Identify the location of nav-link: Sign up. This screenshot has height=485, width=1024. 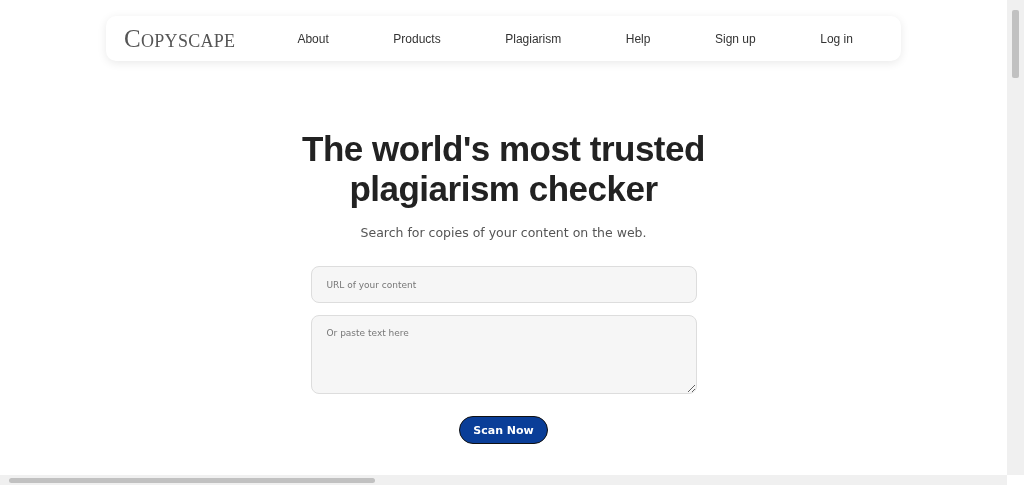
(735, 38).